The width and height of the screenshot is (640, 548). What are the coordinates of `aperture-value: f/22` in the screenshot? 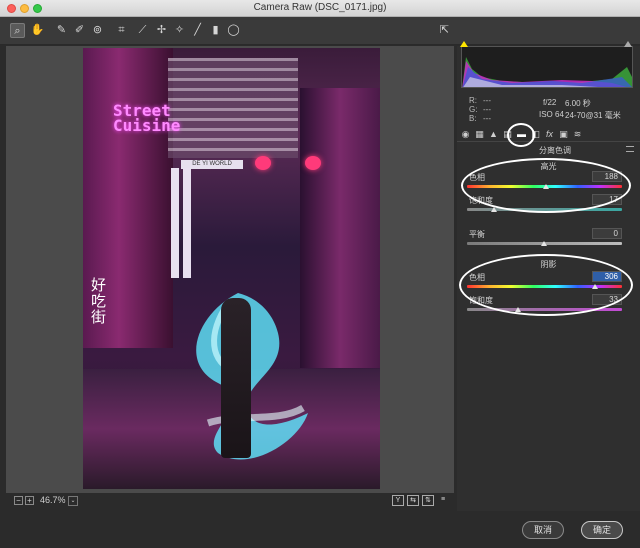 It's located at (550, 102).